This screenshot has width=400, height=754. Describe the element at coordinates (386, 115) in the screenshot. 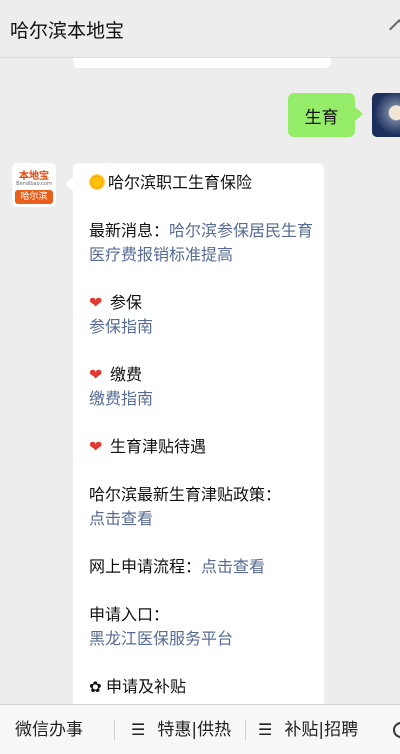

I see `user-avatar` at that location.